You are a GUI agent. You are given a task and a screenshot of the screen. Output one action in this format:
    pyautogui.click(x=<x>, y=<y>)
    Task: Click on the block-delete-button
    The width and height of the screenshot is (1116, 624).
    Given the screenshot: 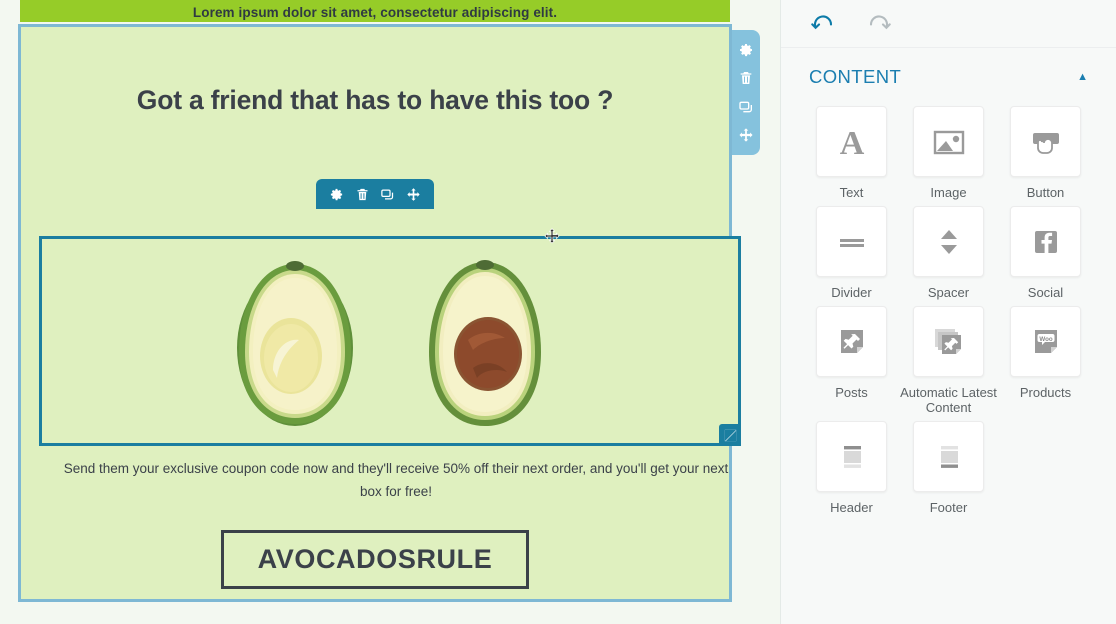 What is the action you would take?
    pyautogui.click(x=362, y=194)
    